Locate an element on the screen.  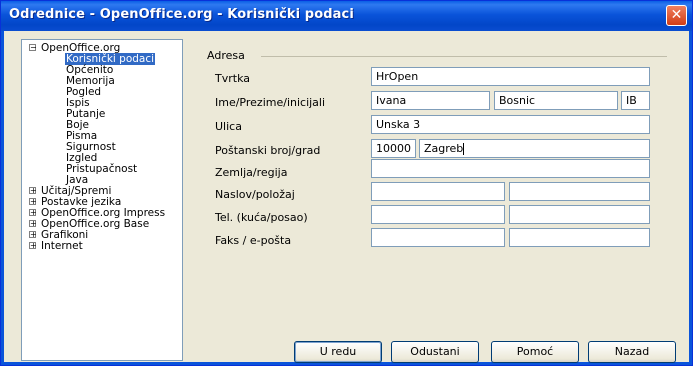
cancel-button: Odustani is located at coordinates (435, 352).